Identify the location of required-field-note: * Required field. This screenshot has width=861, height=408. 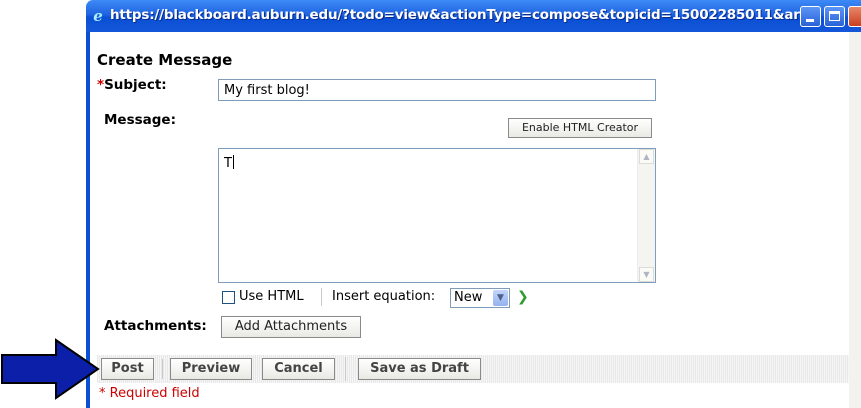
(149, 393).